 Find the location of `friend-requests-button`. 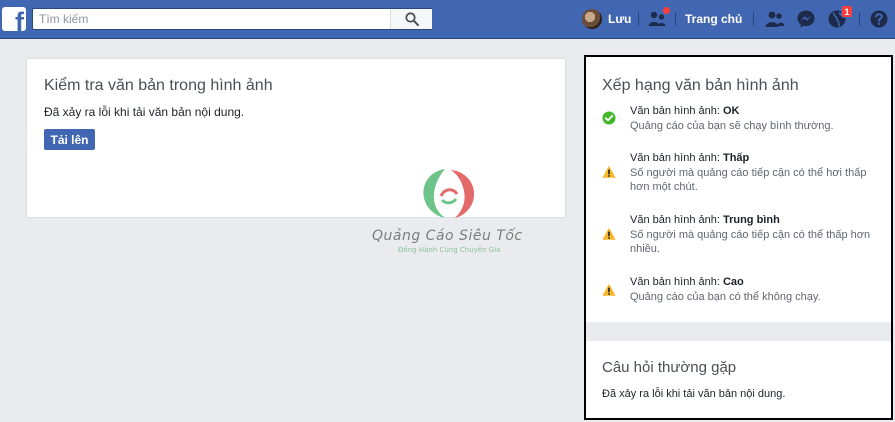

friend-requests-button is located at coordinates (775, 19).